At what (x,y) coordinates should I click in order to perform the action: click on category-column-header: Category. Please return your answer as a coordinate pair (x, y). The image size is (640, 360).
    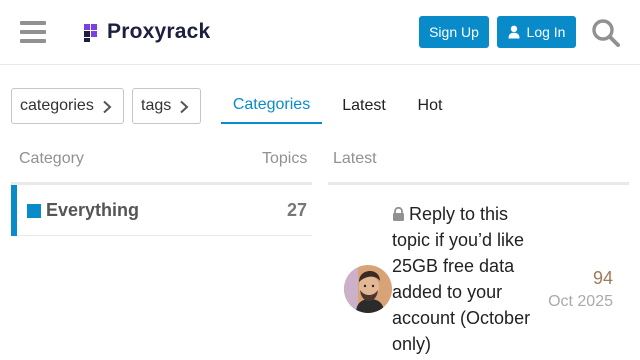
    Looking at the image, I should click on (51, 158).